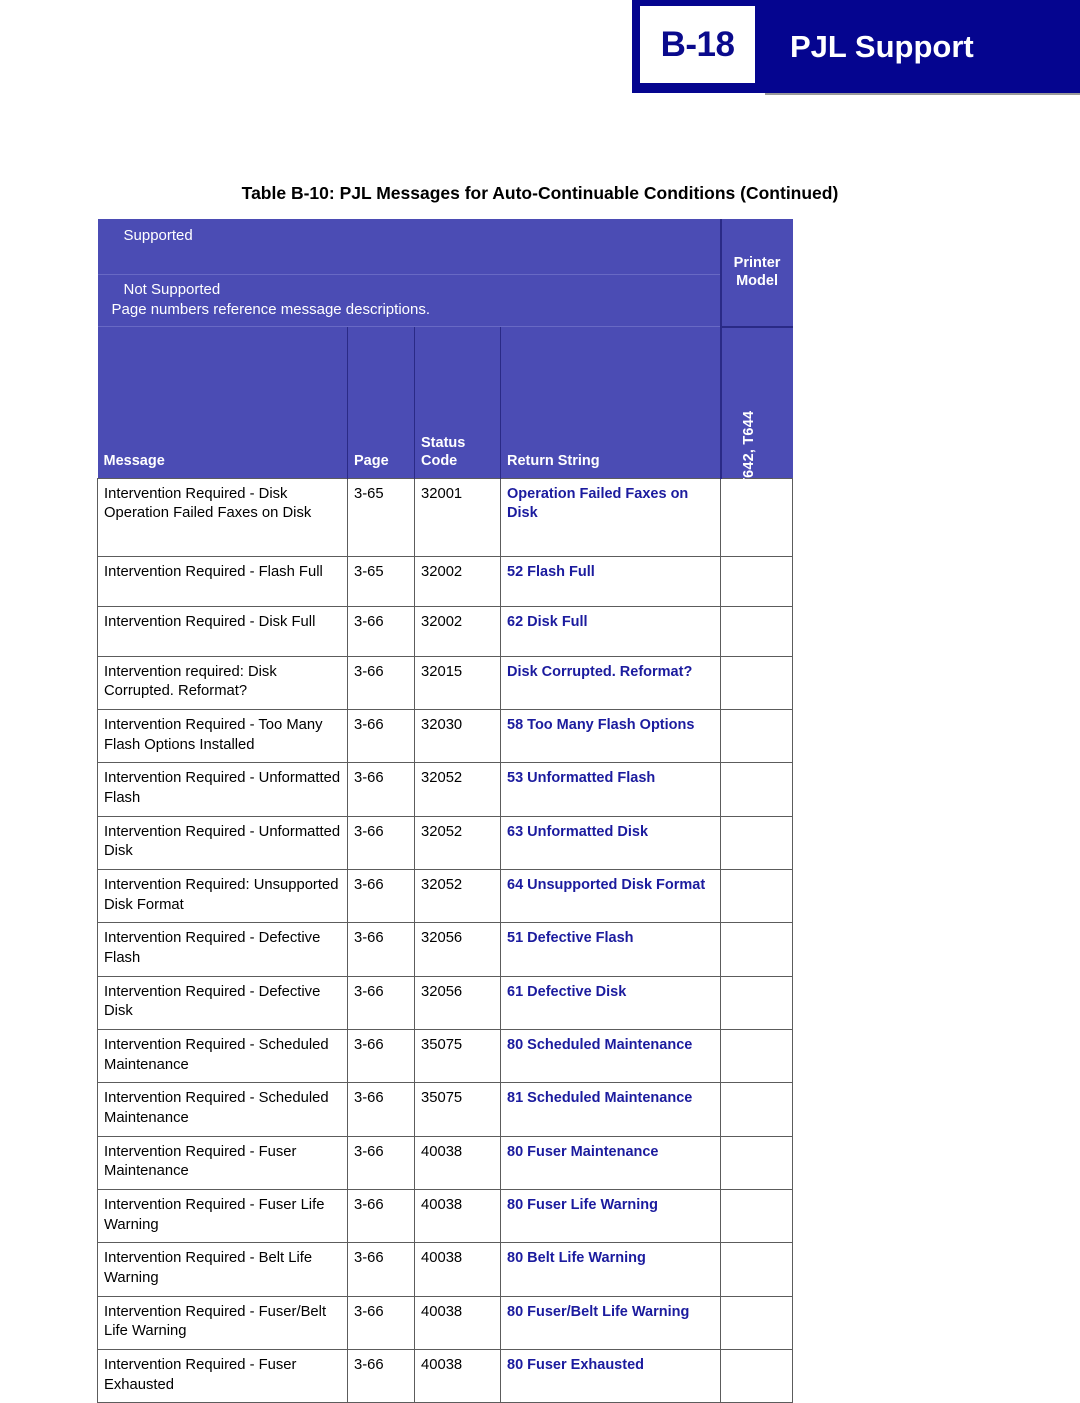  Describe the element at coordinates (457, 736) in the screenshot. I see `cell-status-code: 32030` at that location.